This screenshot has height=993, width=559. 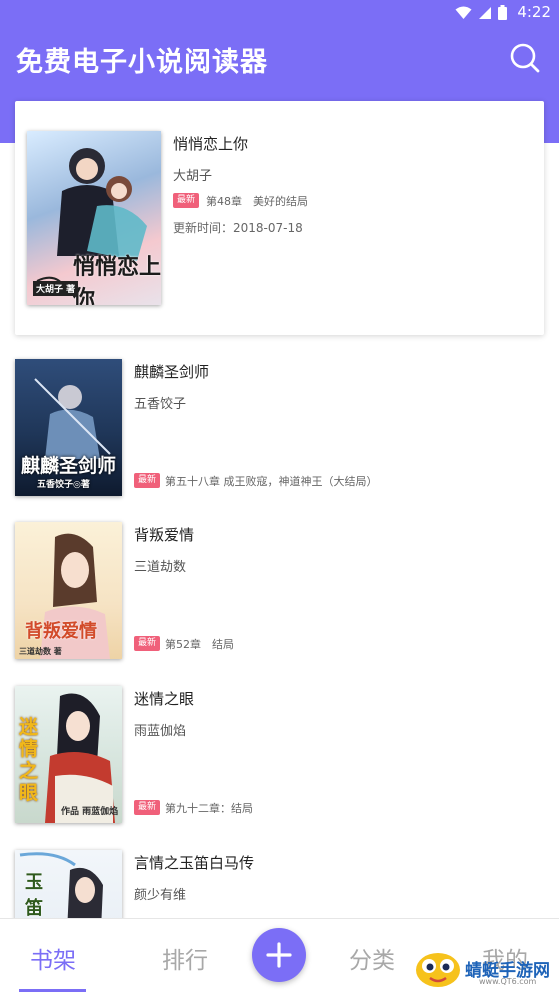 I want to click on featured-cover-title: 悄悄恋上你, so click(x=117, y=280).